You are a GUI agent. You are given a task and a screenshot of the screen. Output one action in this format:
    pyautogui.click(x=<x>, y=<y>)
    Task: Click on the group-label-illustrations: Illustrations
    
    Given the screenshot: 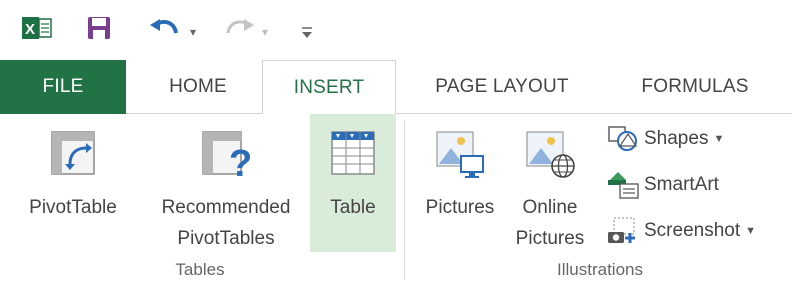 What is the action you would take?
    pyautogui.click(x=600, y=269)
    